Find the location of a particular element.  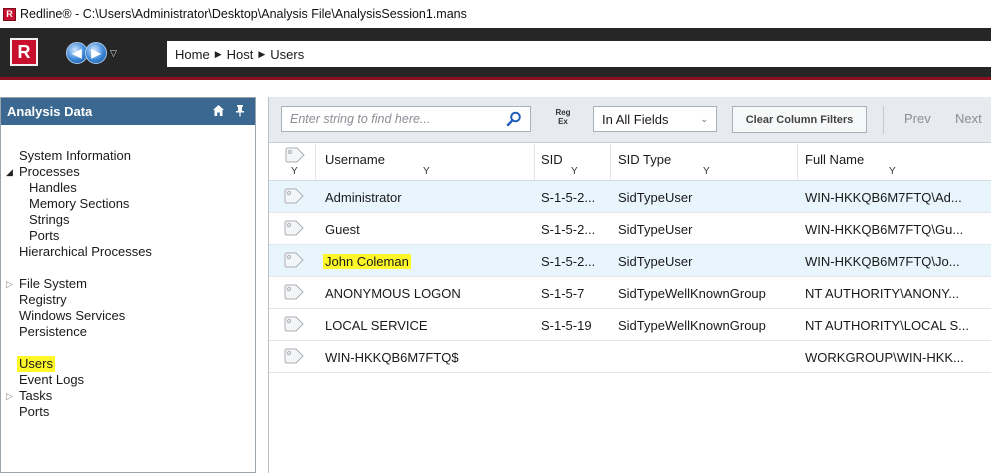

cell-username: LOCAL SERVICE is located at coordinates (376, 325).